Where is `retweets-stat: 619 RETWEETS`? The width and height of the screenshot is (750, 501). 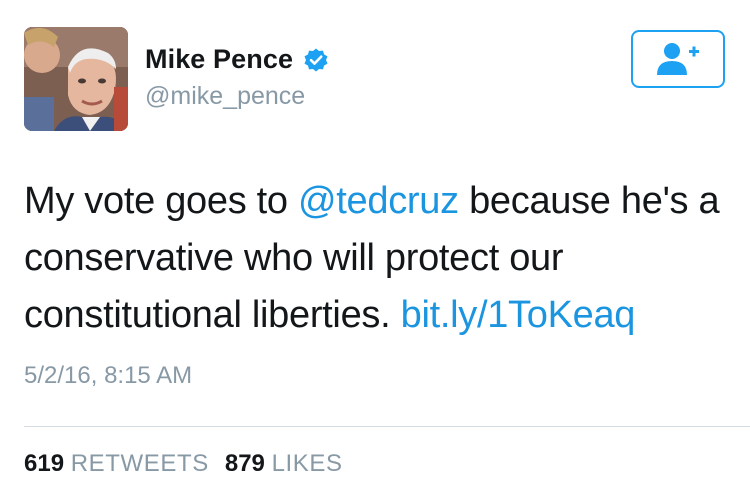 retweets-stat: 619 RETWEETS is located at coordinates (116, 463).